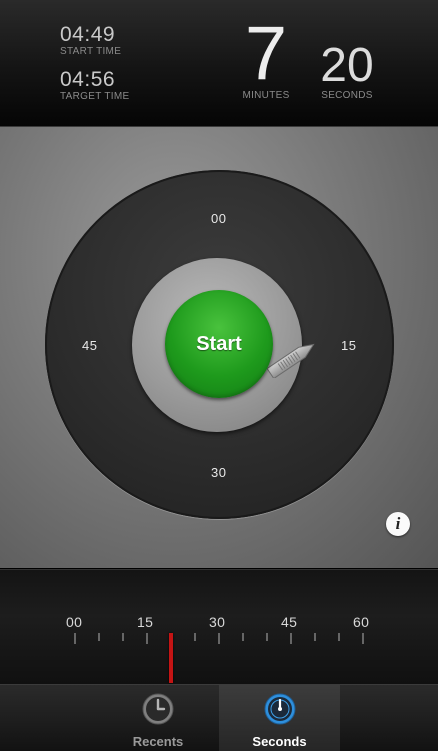  Describe the element at coordinates (90, 345) in the screenshot. I see `dial-label-45: 45` at that location.